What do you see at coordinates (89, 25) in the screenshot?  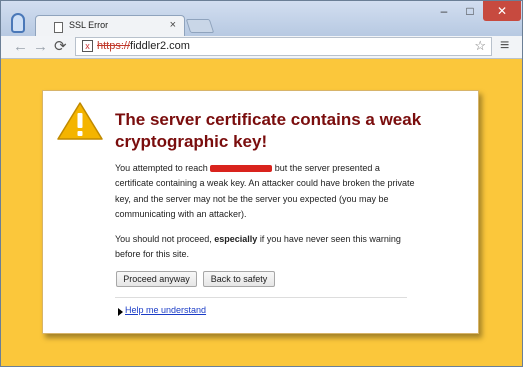 I see `tab-title: SSL Error` at bounding box center [89, 25].